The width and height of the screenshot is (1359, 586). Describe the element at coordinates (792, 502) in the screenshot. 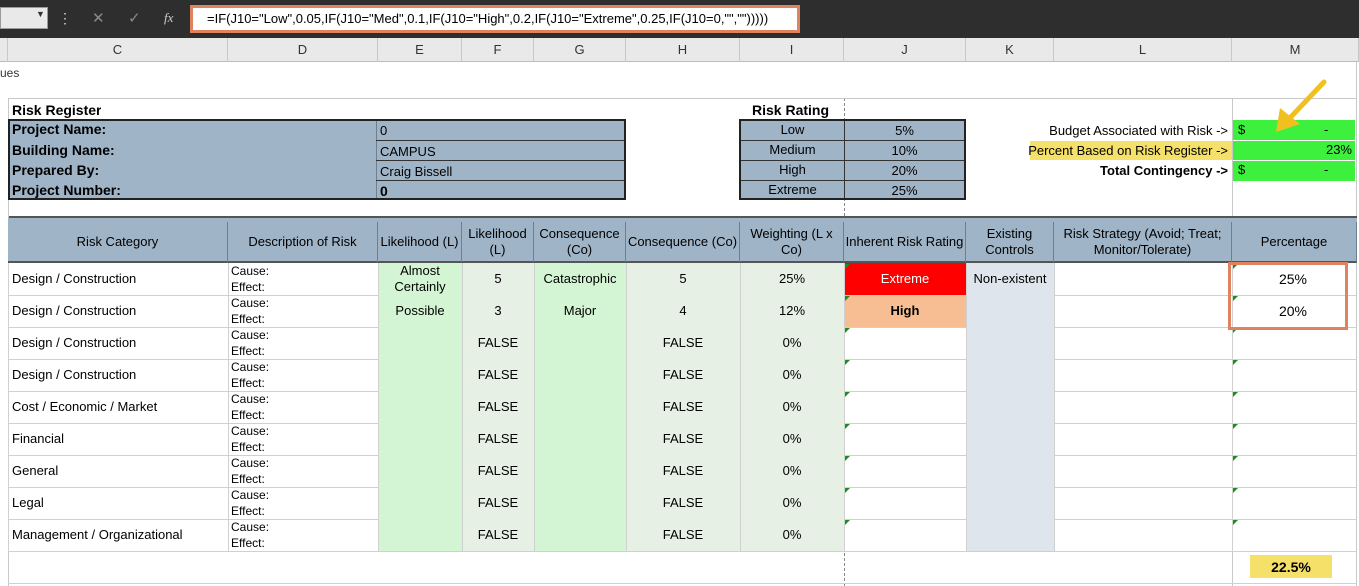

I see `weighting-value: 0%` at that location.